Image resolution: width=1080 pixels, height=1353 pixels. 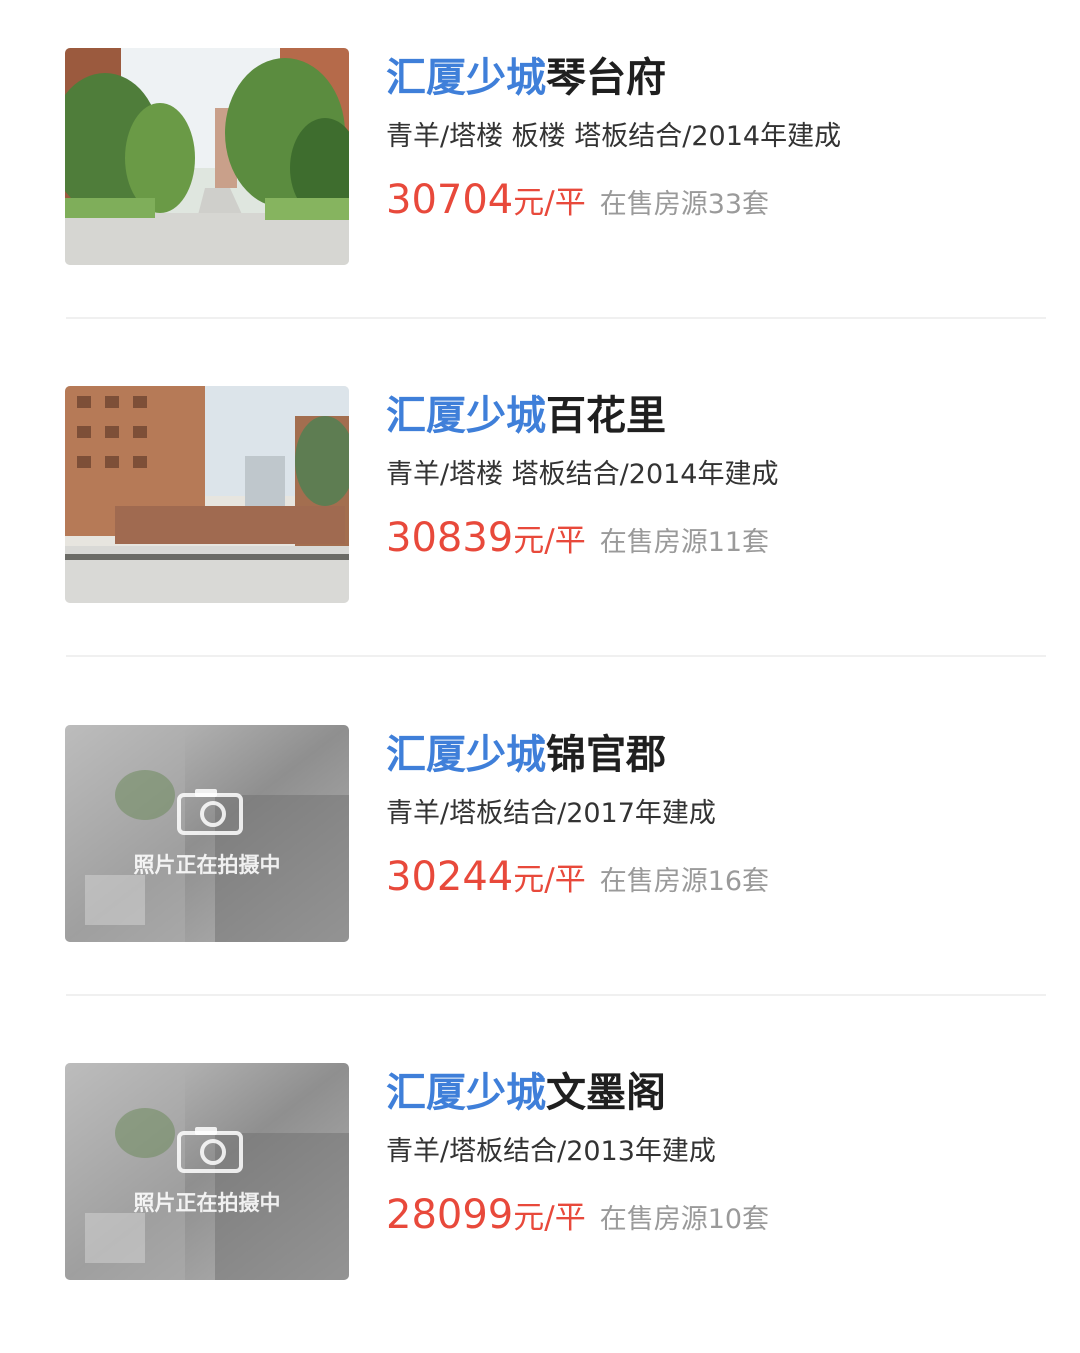 What do you see at coordinates (684, 542) in the screenshot?
I see `listing-stock: 在售房源11套` at bounding box center [684, 542].